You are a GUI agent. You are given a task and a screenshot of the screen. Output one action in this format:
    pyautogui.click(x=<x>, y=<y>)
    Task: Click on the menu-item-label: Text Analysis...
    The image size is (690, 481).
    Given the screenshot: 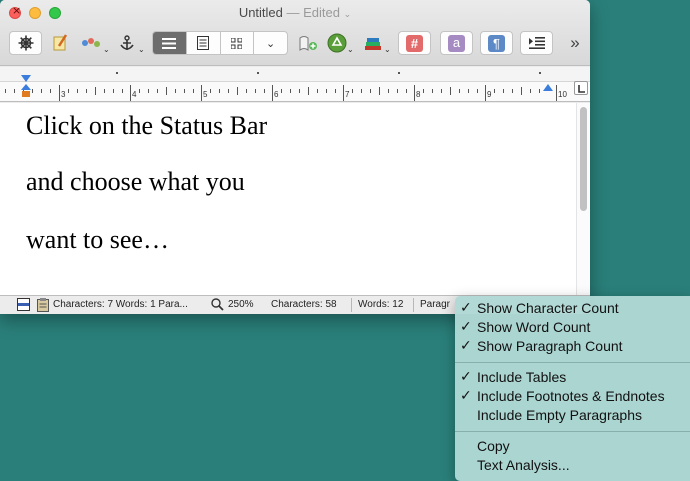 What is the action you would take?
    pyautogui.click(x=523, y=465)
    